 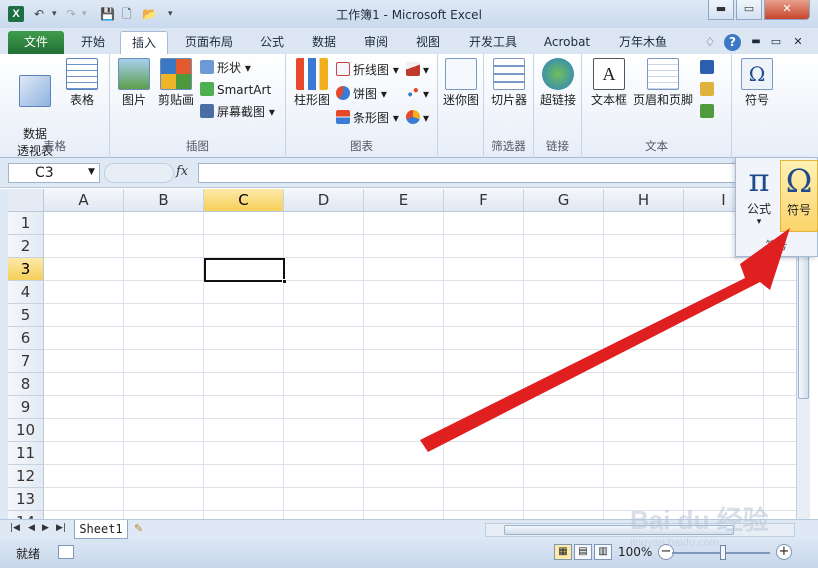 What do you see at coordinates (376, 42) in the screenshot?
I see `tab-review: 审阅` at bounding box center [376, 42].